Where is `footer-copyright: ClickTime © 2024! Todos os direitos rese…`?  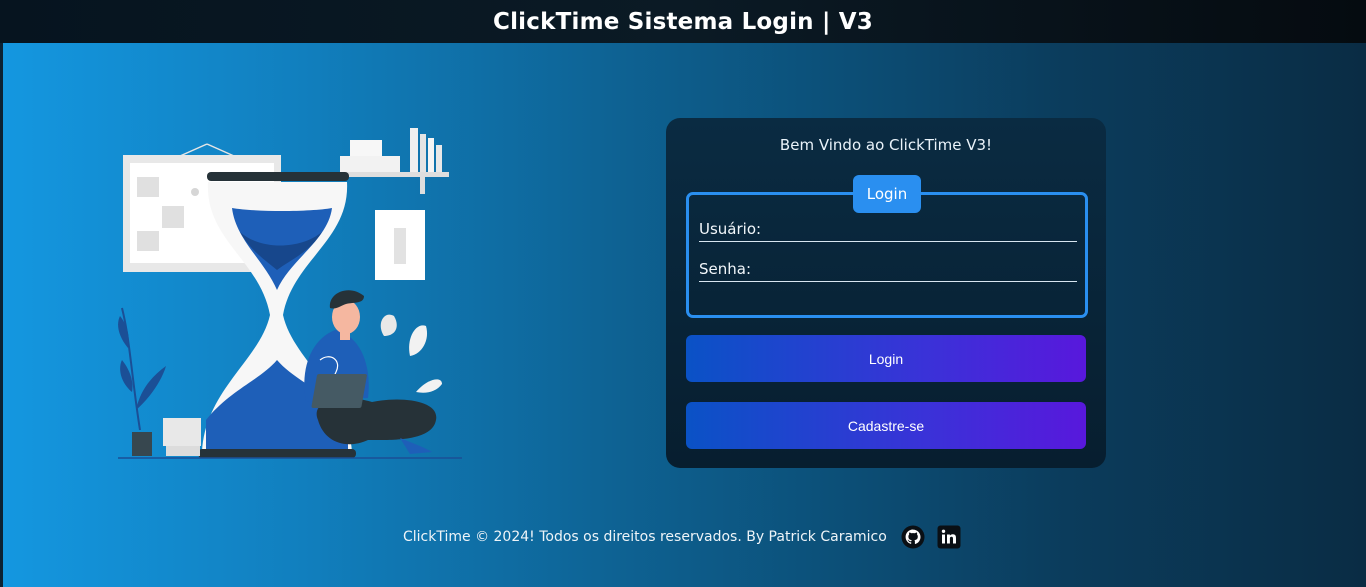 footer-copyright: ClickTime © 2024! Todos os direitos rese… is located at coordinates (645, 537).